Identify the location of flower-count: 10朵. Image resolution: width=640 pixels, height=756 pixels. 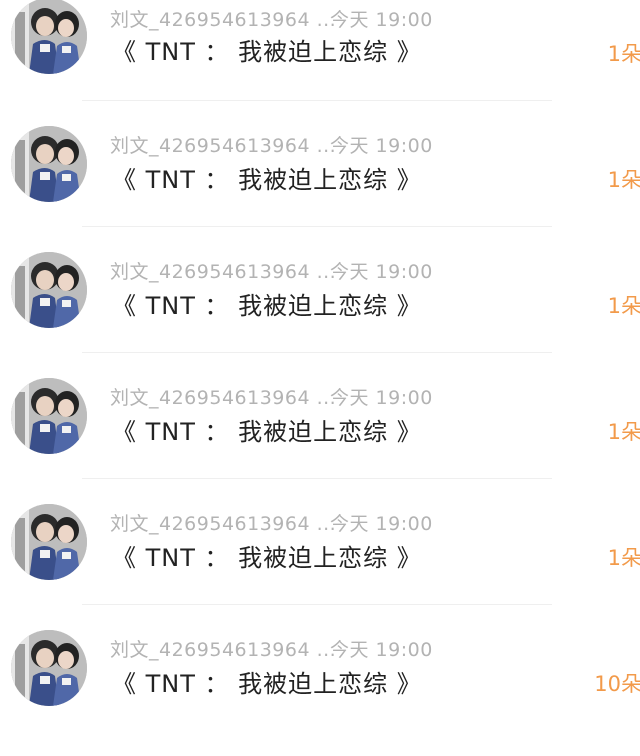
(617, 684).